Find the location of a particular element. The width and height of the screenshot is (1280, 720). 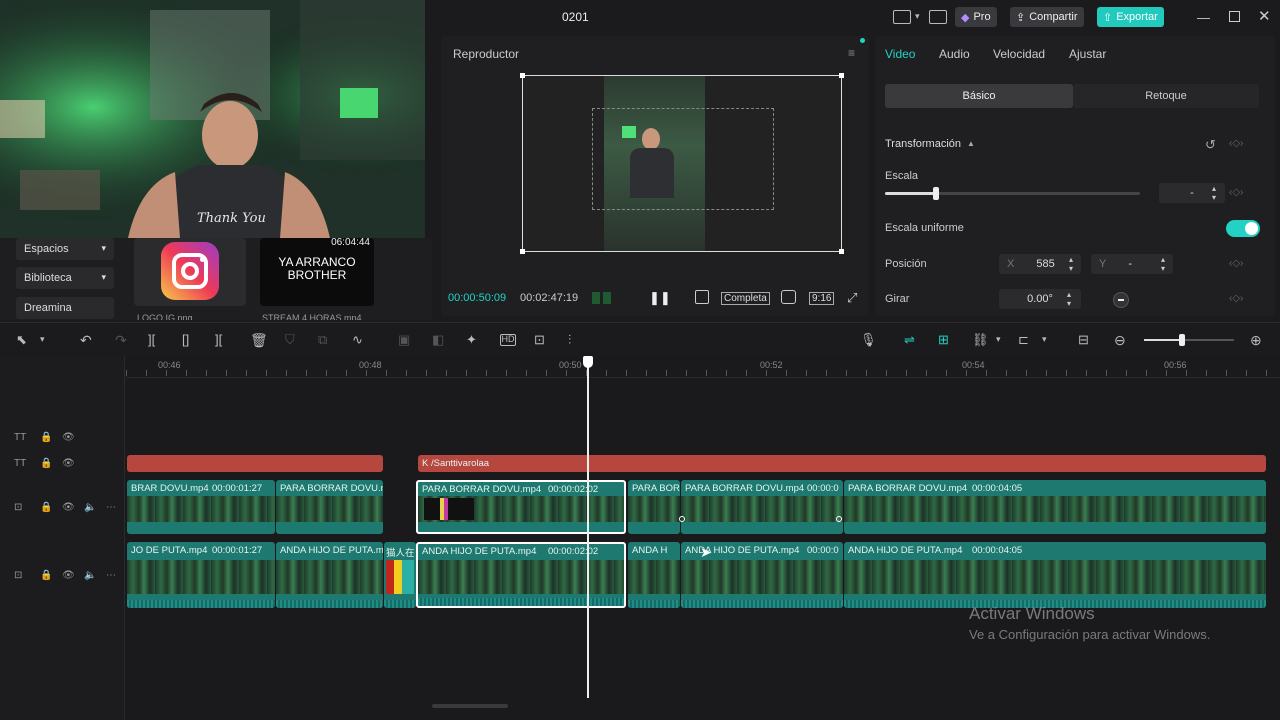

video-clip: PARA BORRAR DOVU.mp4 is located at coordinates (329, 507).